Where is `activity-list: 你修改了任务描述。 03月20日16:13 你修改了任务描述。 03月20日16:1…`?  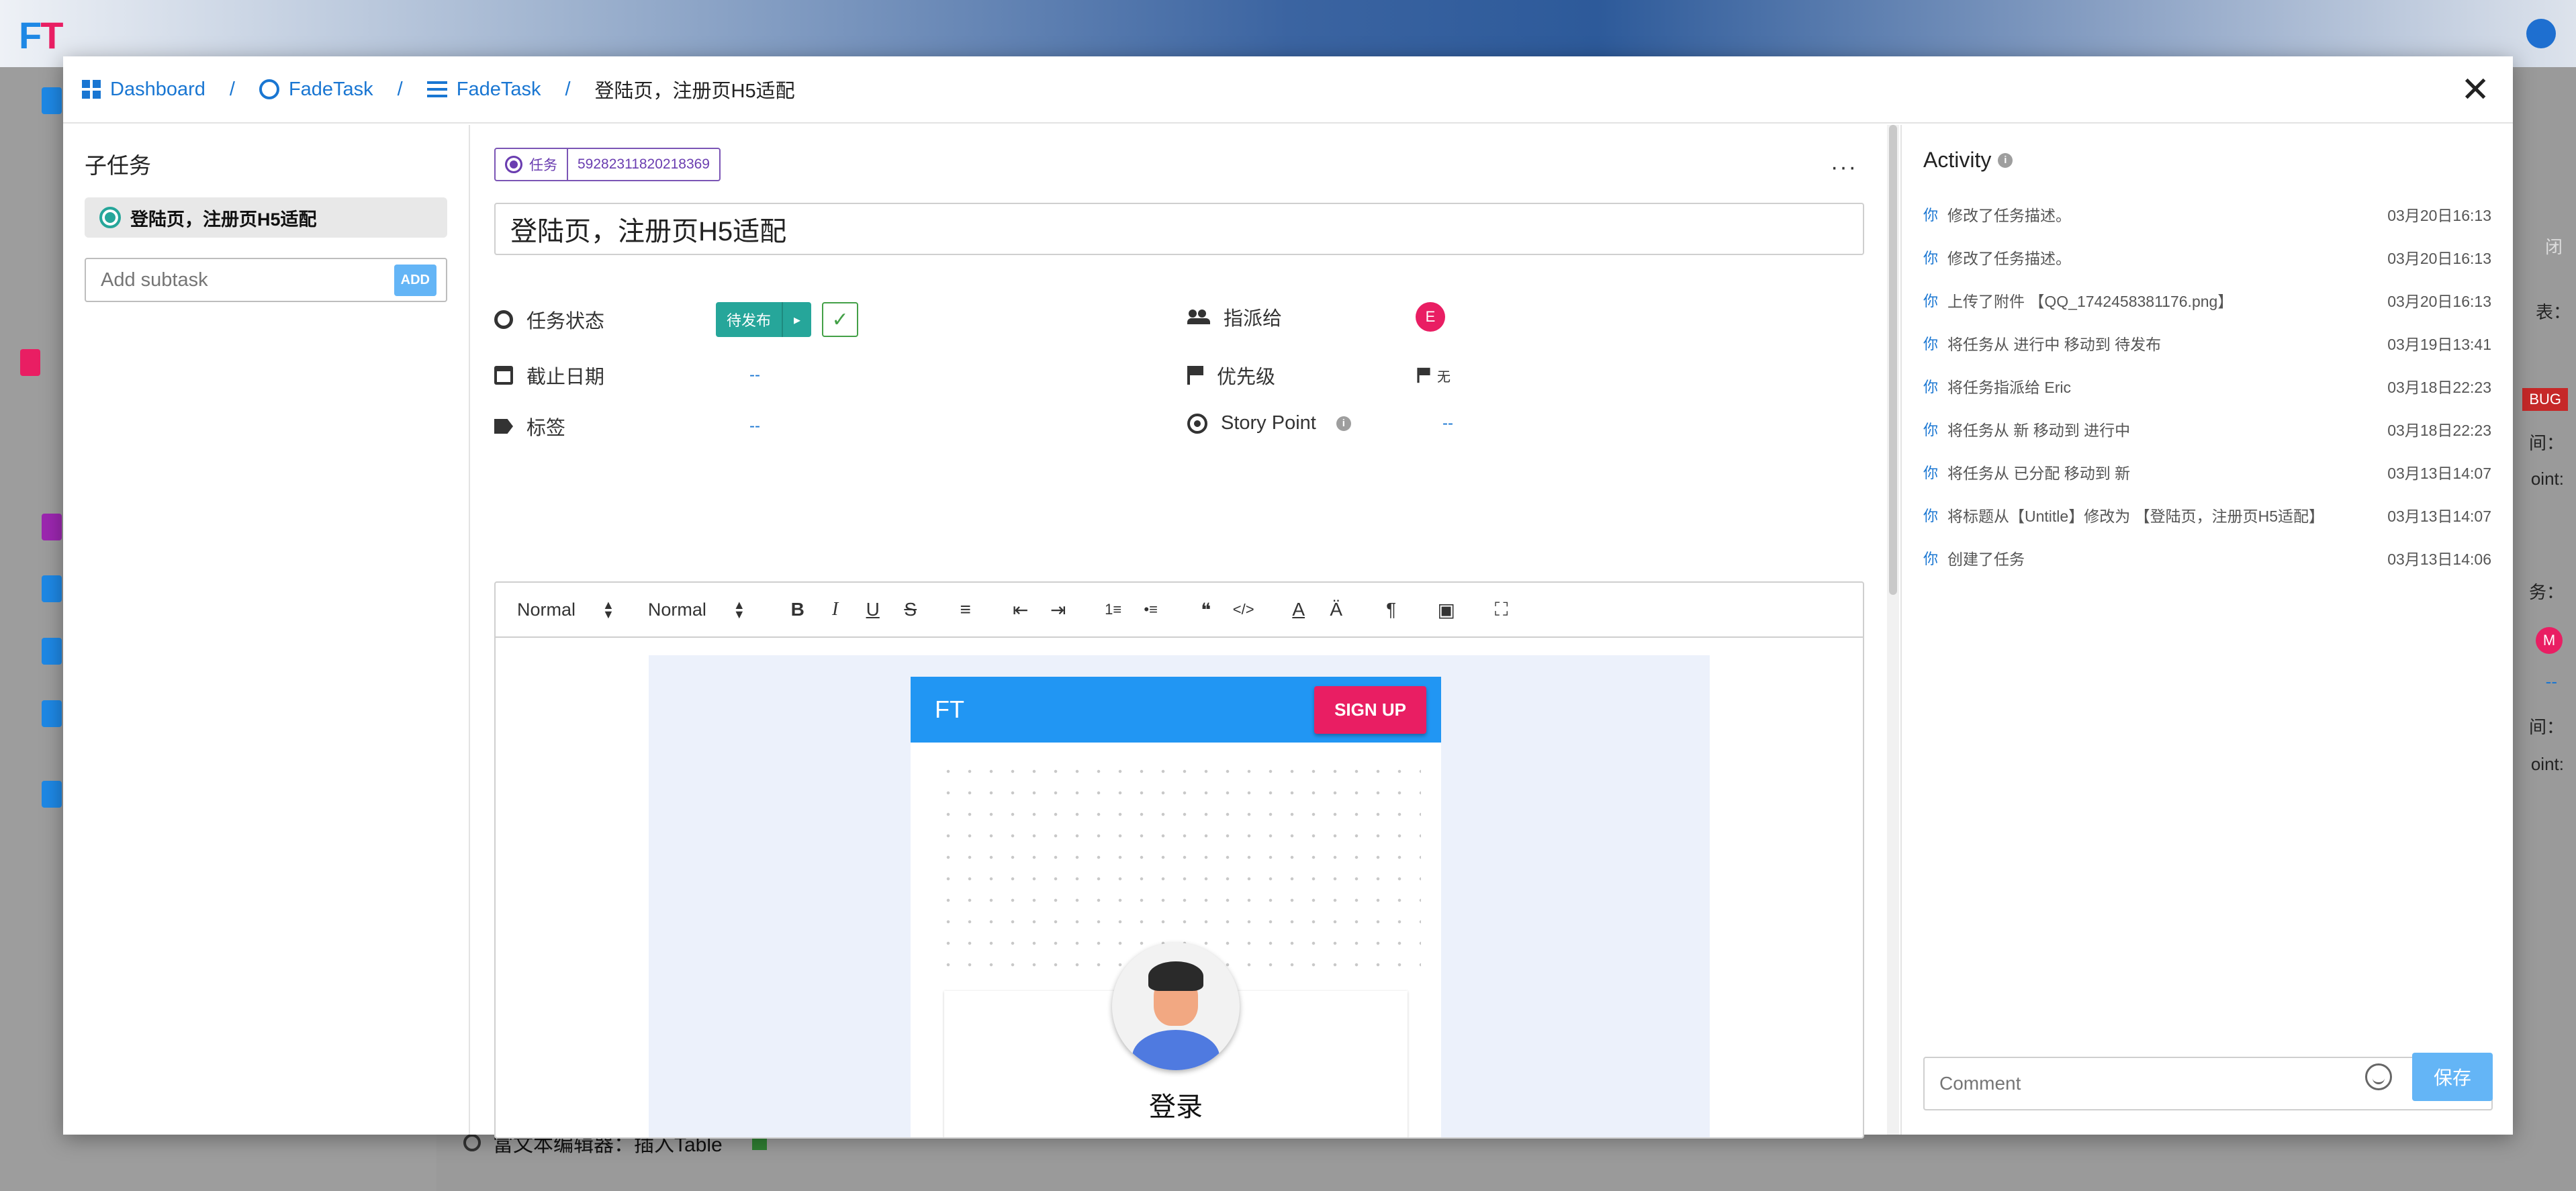
activity-list: 你修改了任务描述。 03月20日16:13 你修改了任务描述。 03月20日16:1… is located at coordinates (2207, 386).